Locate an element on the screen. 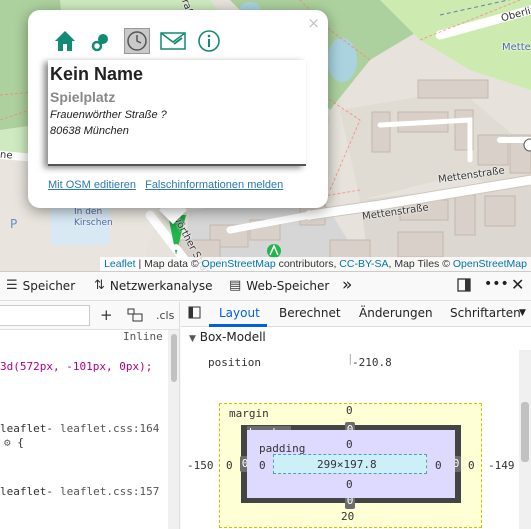 The width and height of the screenshot is (531, 529). margin-top-value: 0 is located at coordinates (349, 410).